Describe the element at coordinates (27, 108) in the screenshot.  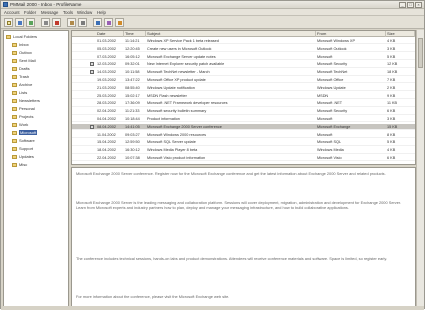
I see `folder-label: Personal` at that location.